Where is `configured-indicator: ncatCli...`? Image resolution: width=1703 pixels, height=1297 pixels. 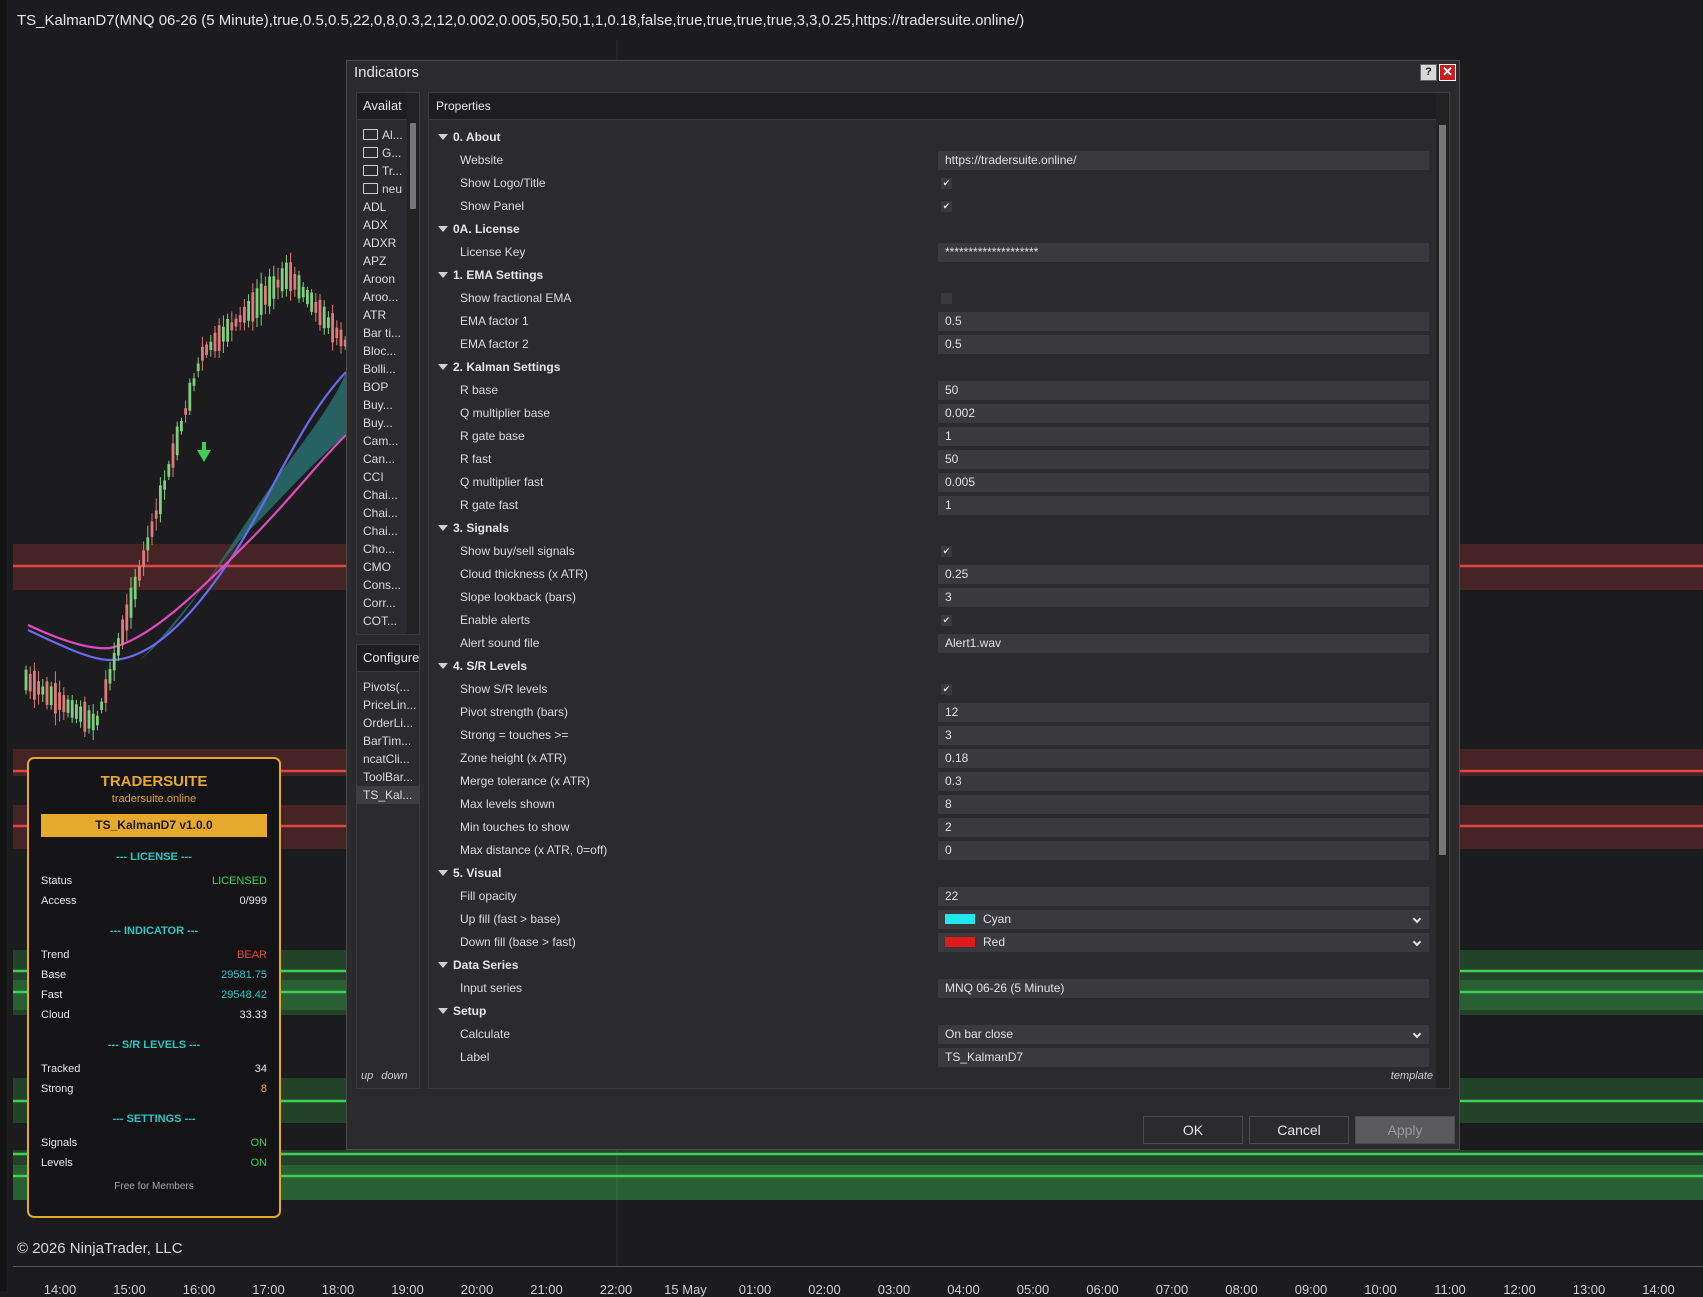 configured-indicator: ncatCli... is located at coordinates (388, 759).